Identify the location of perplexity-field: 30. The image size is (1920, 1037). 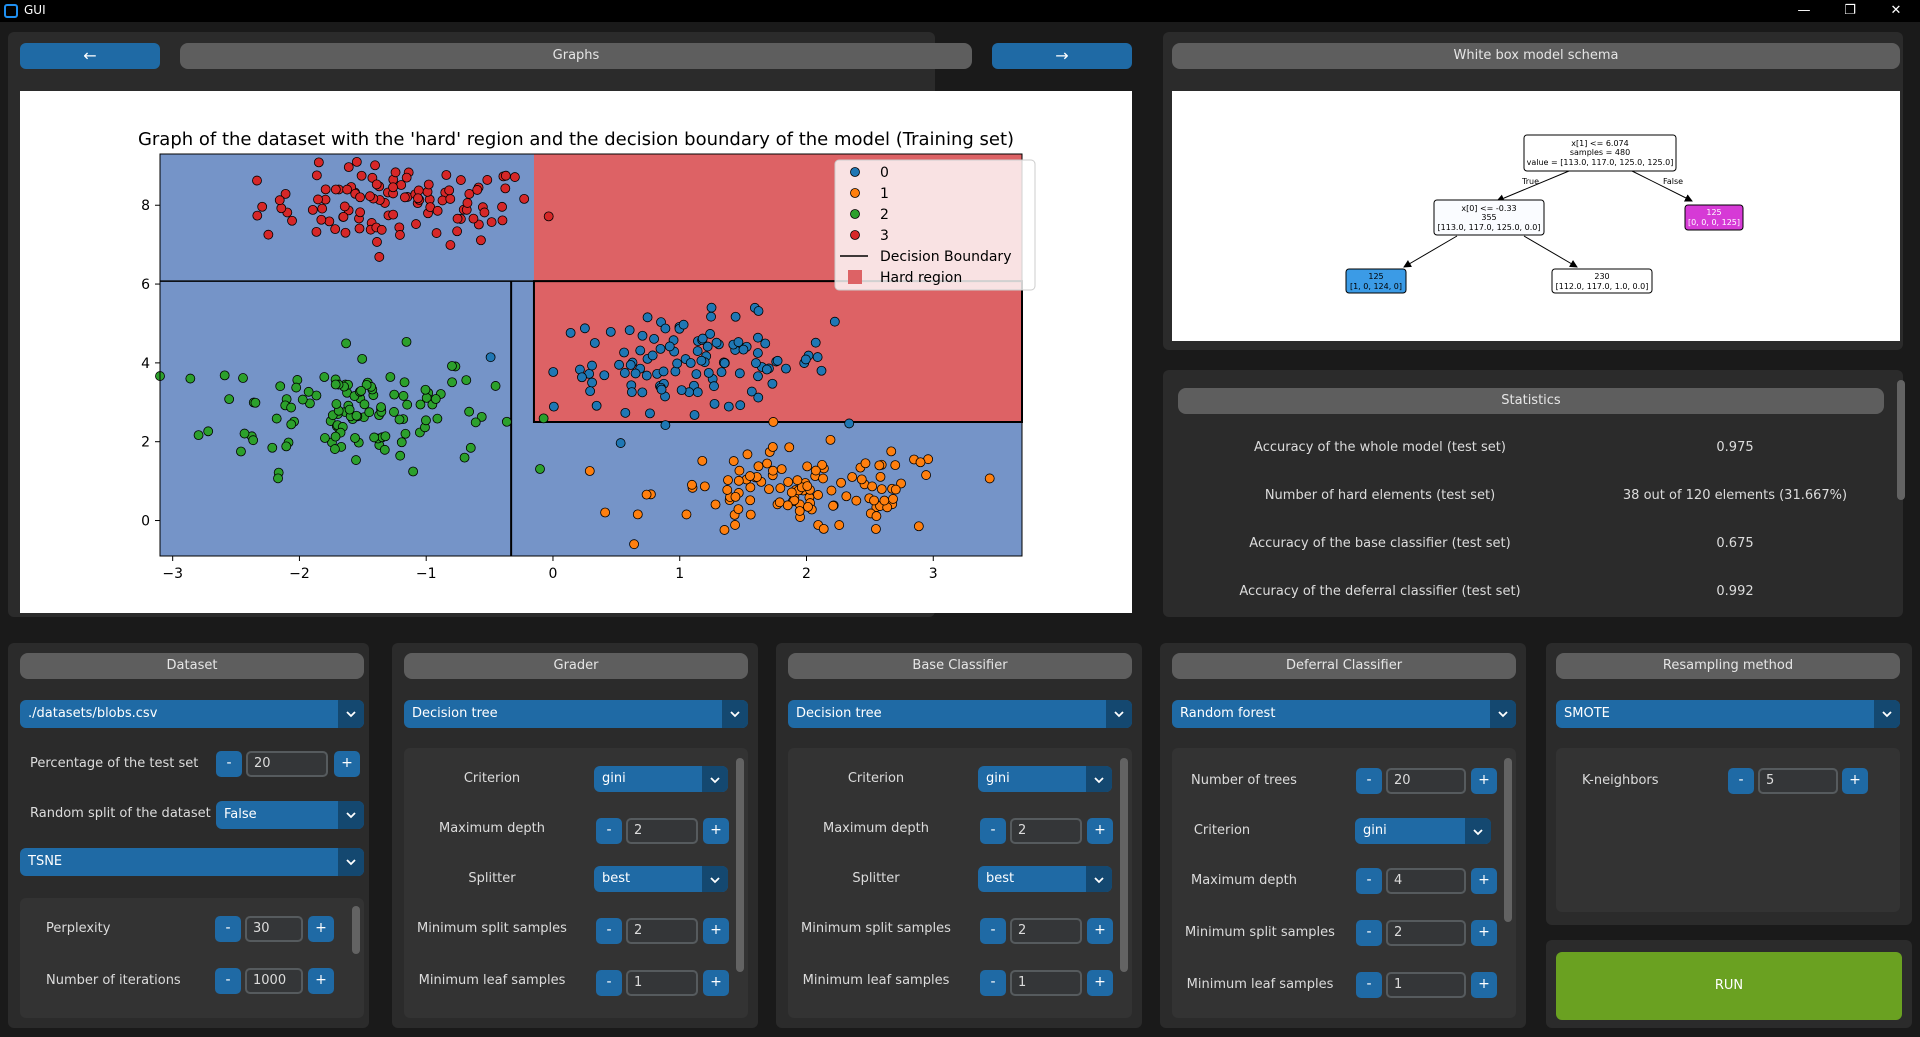
(274, 929).